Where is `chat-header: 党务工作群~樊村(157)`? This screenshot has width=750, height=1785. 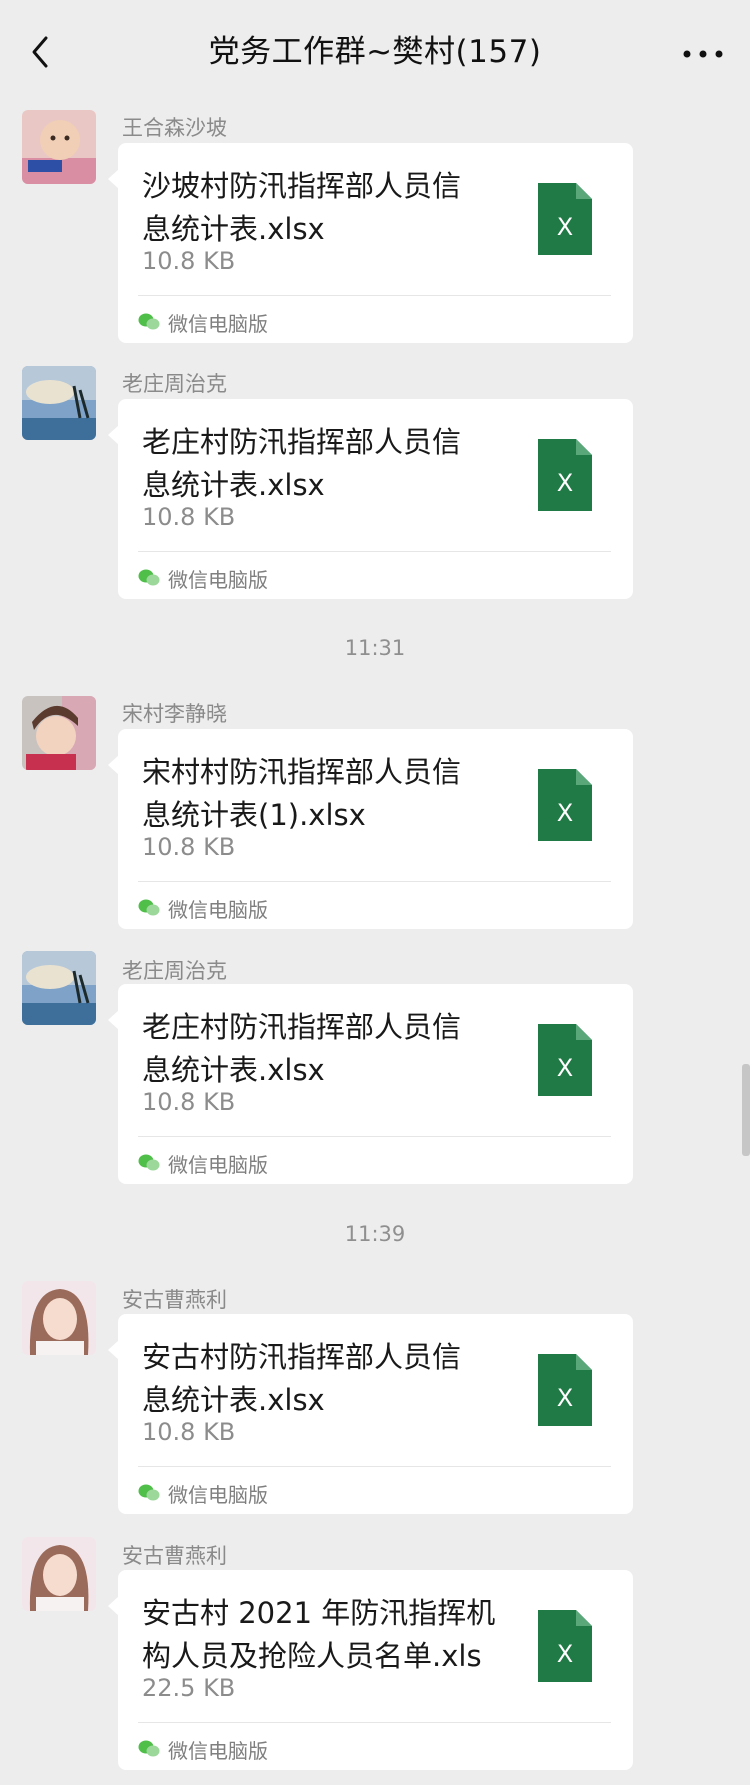 chat-header: 党务工作群~樊村(157) is located at coordinates (375, 52).